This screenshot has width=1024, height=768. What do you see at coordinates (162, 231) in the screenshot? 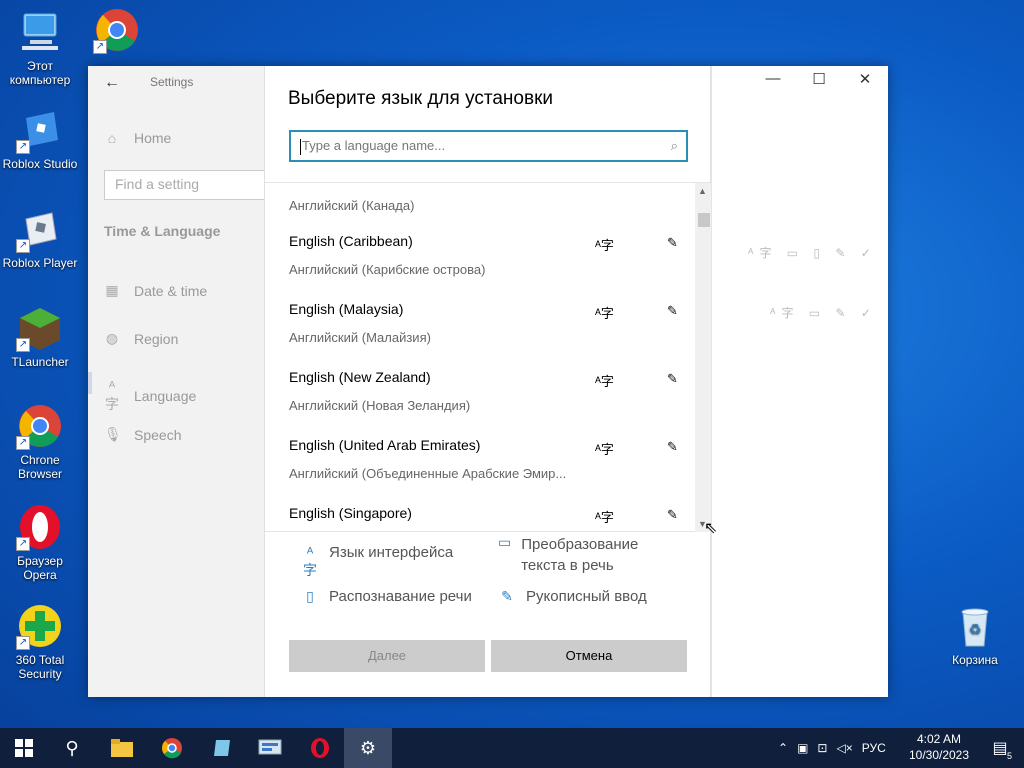
I see `section-title: Time & Language` at bounding box center [162, 231].